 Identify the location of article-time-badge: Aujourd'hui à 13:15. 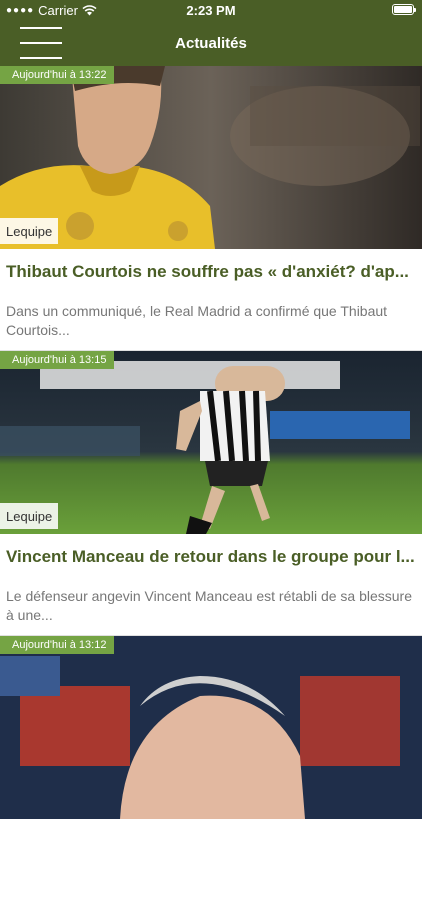
(57, 360).